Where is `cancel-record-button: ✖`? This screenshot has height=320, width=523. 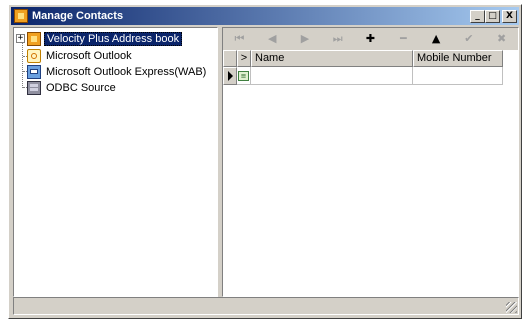
cancel-record-button: ✖ is located at coordinates (501, 39).